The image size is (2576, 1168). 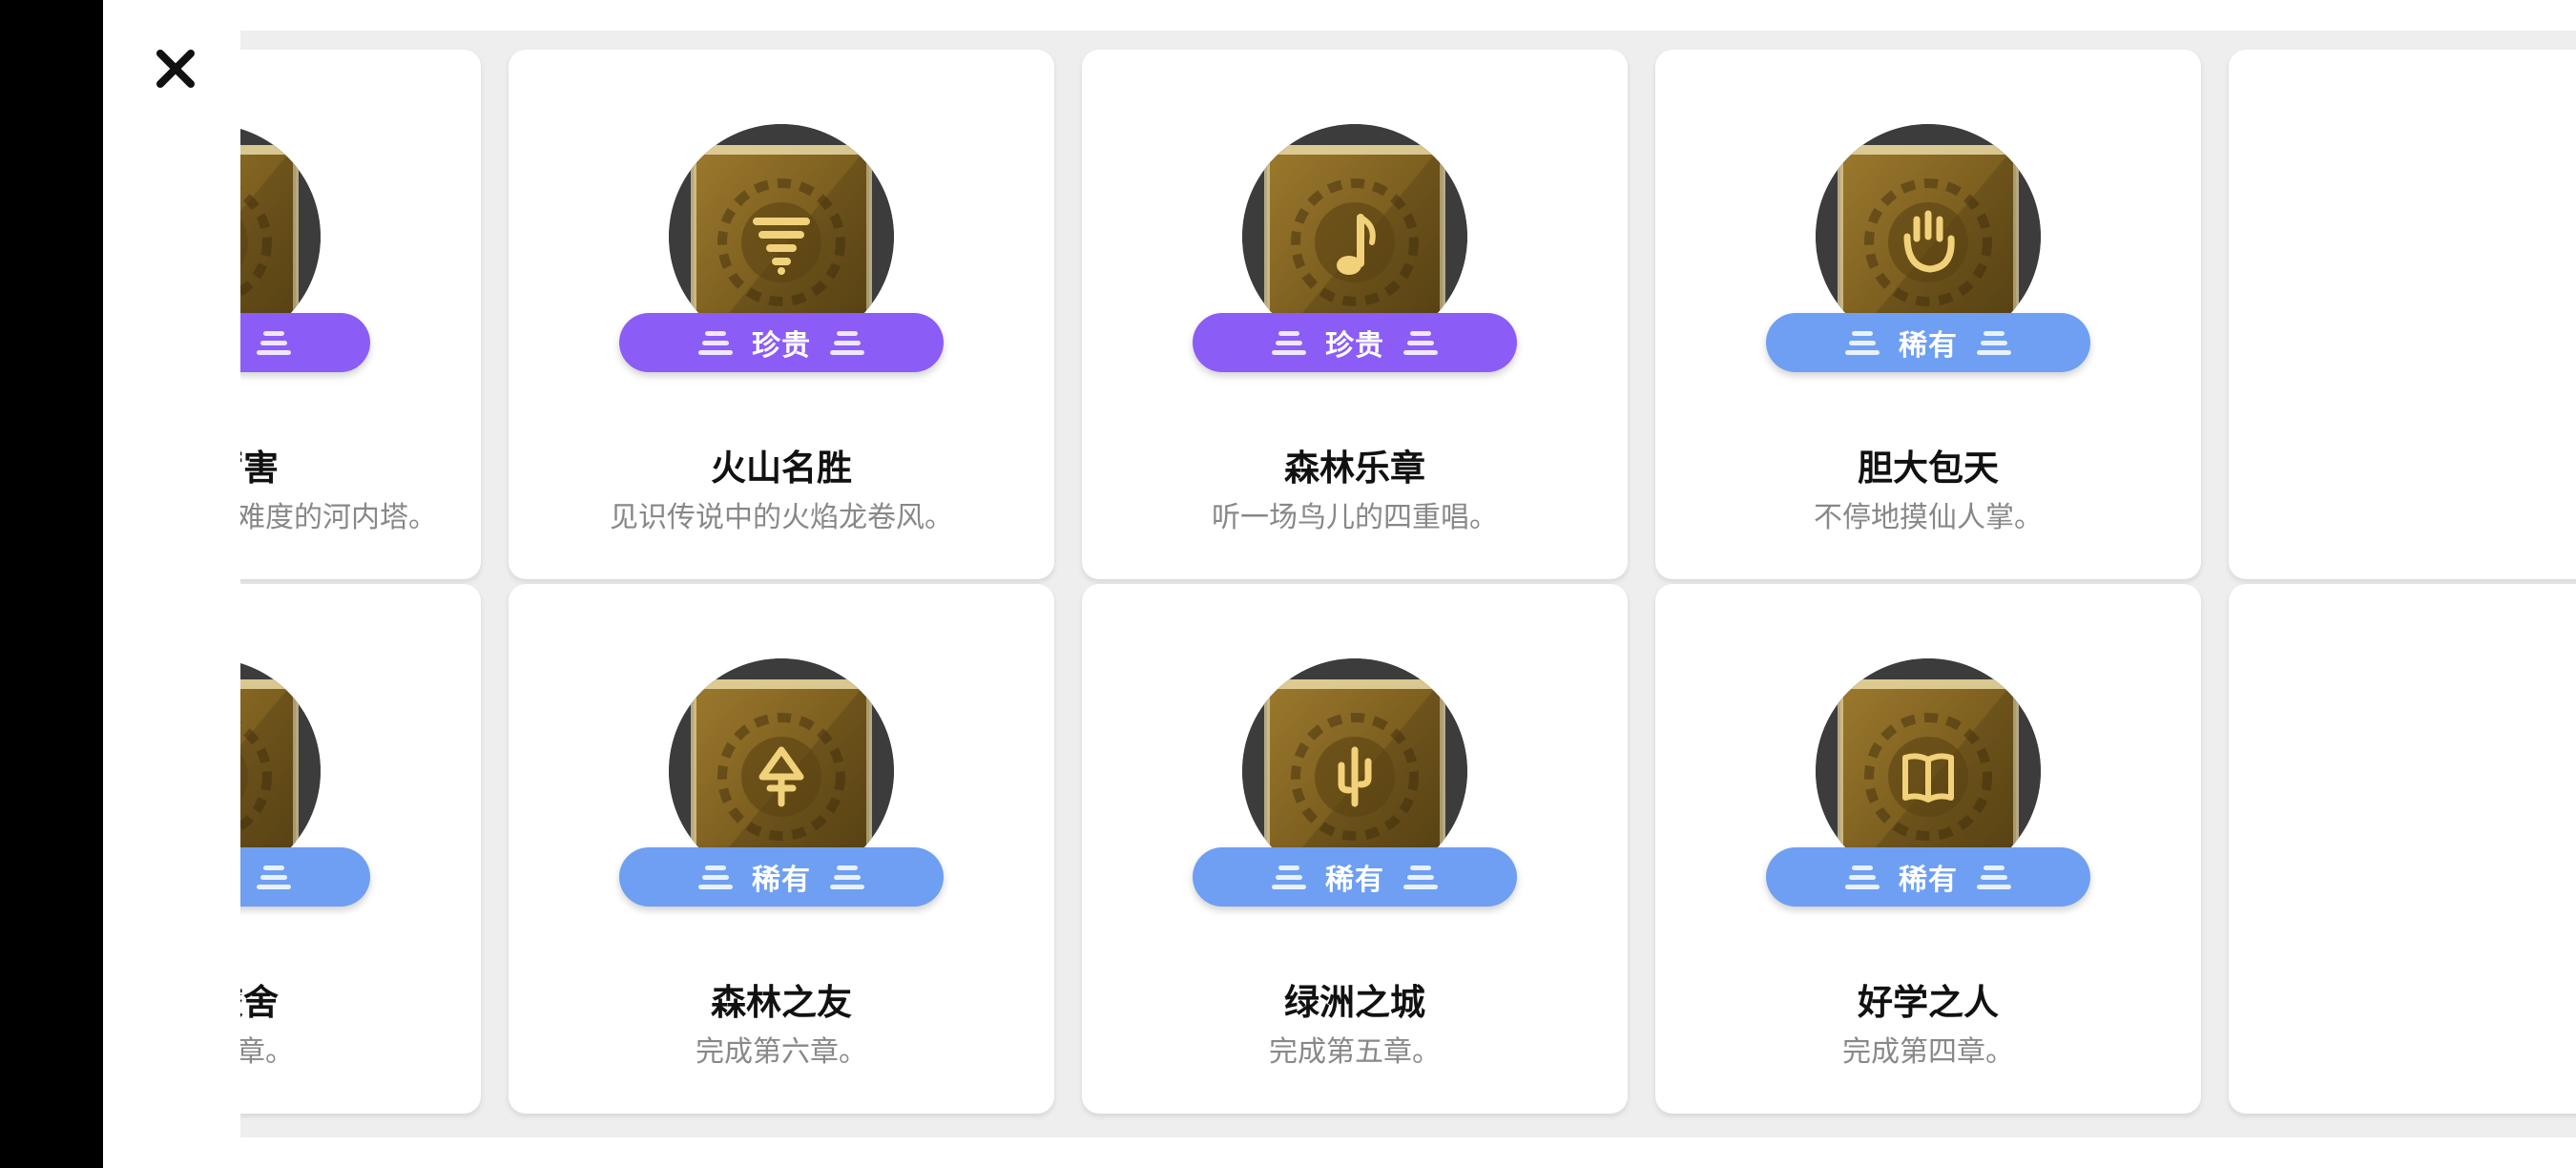 I want to click on achievement-card: 稀有 森林之友 完成第六章。, so click(x=781, y=849).